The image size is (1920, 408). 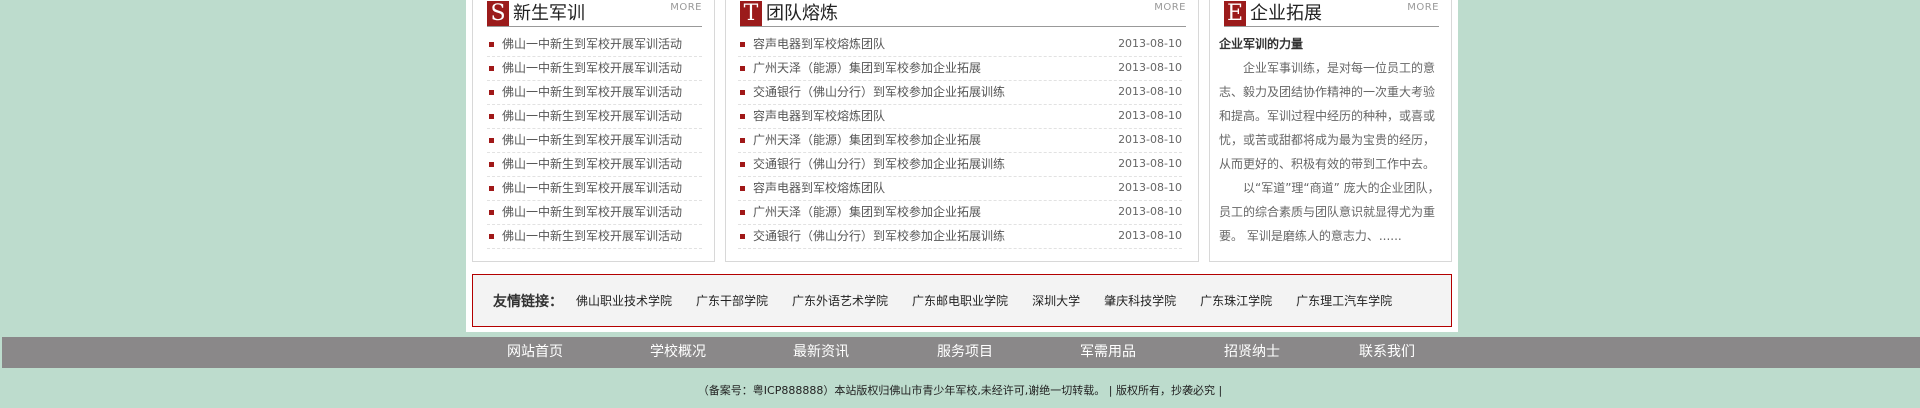 I want to click on friend-link: 广东外语艺术学院, so click(x=840, y=300).